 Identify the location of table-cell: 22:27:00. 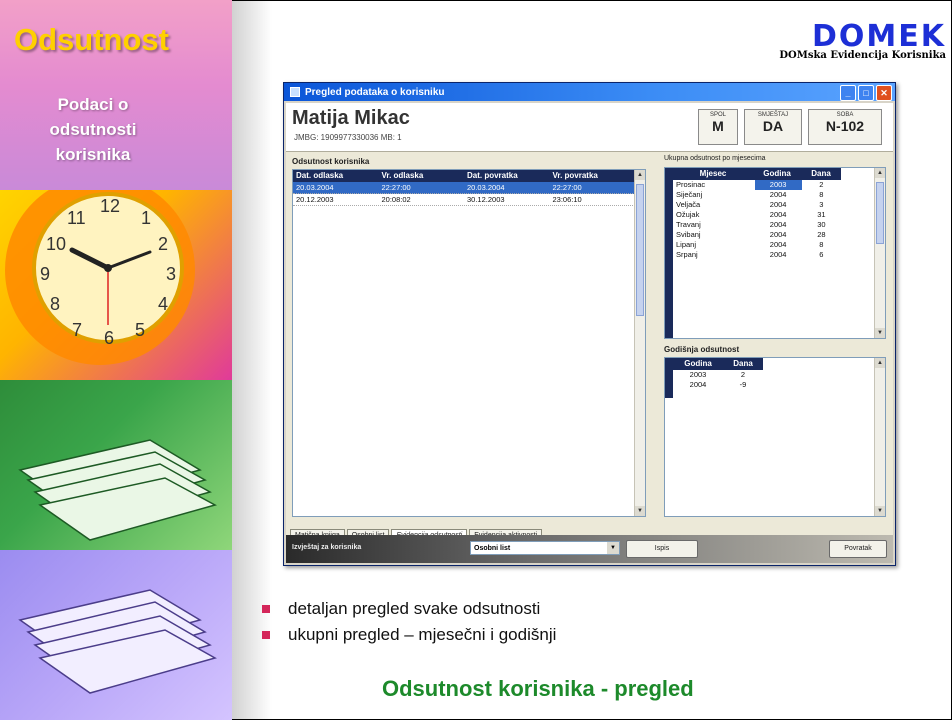
(567, 187).